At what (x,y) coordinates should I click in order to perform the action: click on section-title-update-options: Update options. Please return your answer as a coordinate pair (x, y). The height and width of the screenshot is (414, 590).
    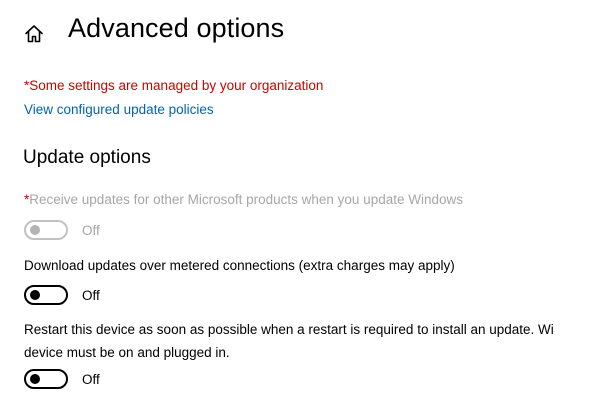
    Looking at the image, I should click on (87, 157).